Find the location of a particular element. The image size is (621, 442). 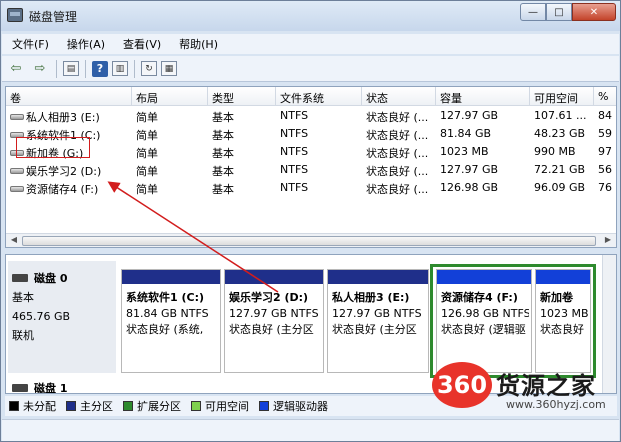

partition-name: 系统软件1 (C:) is located at coordinates (165, 297).